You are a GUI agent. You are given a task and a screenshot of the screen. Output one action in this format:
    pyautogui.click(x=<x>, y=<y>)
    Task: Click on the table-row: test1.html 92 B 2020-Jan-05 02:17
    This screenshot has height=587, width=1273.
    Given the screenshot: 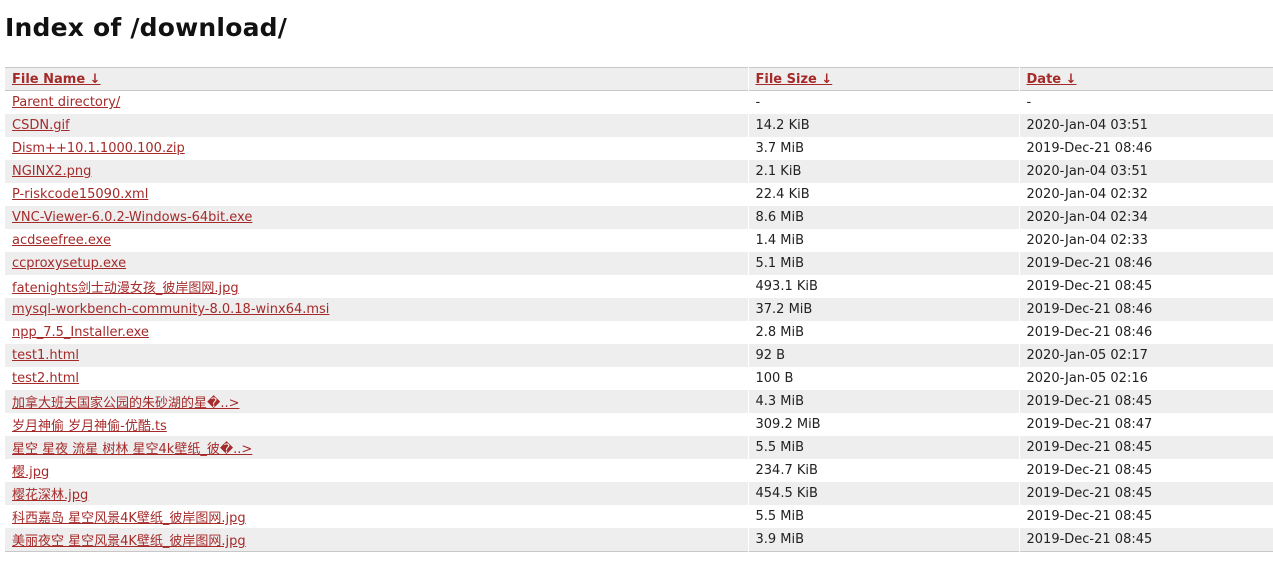 What is the action you would take?
    pyautogui.click(x=639, y=355)
    